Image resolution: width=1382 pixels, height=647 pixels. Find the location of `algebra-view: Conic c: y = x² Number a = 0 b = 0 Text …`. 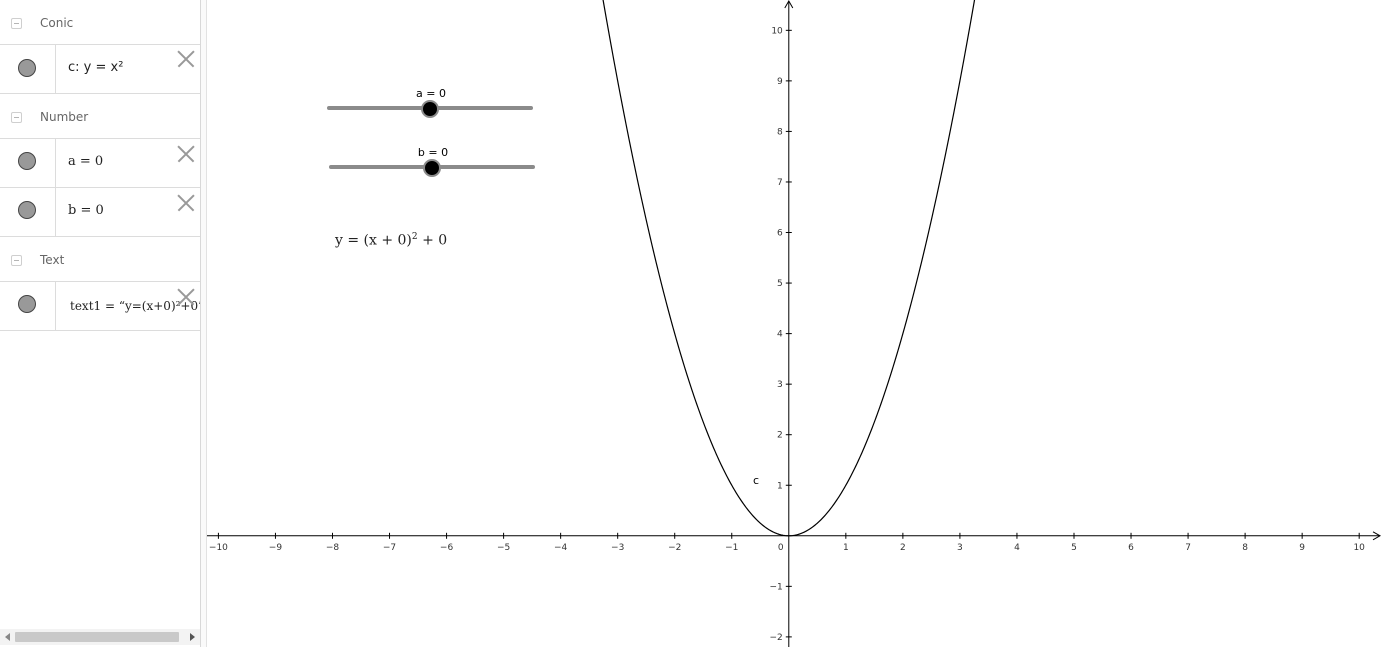

algebra-view: Conic c: y = x² Number a = 0 b = 0 Text … is located at coordinates (100, 323).